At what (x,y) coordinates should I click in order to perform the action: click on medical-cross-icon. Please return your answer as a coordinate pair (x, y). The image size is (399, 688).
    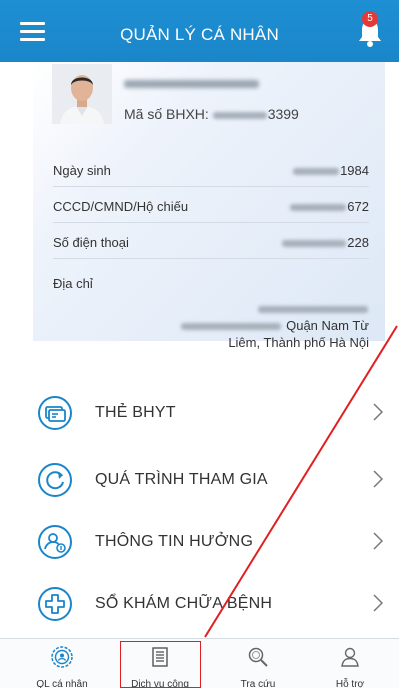
    Looking at the image, I should click on (55, 604).